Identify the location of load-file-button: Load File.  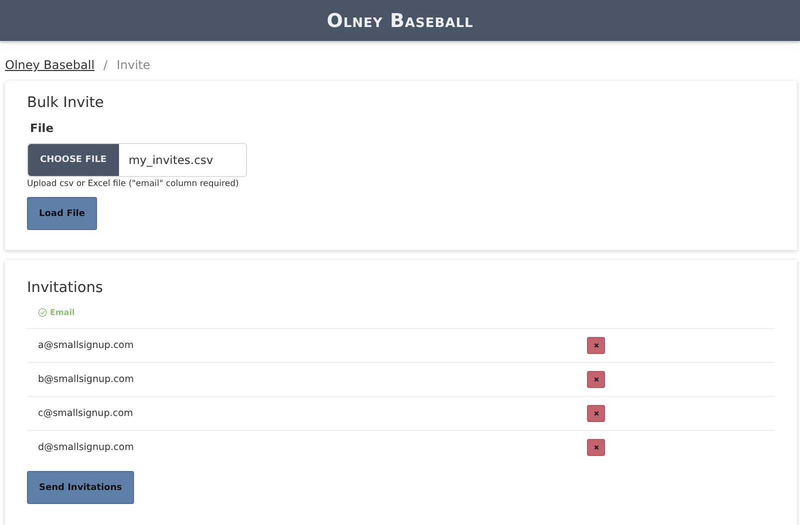
(62, 213).